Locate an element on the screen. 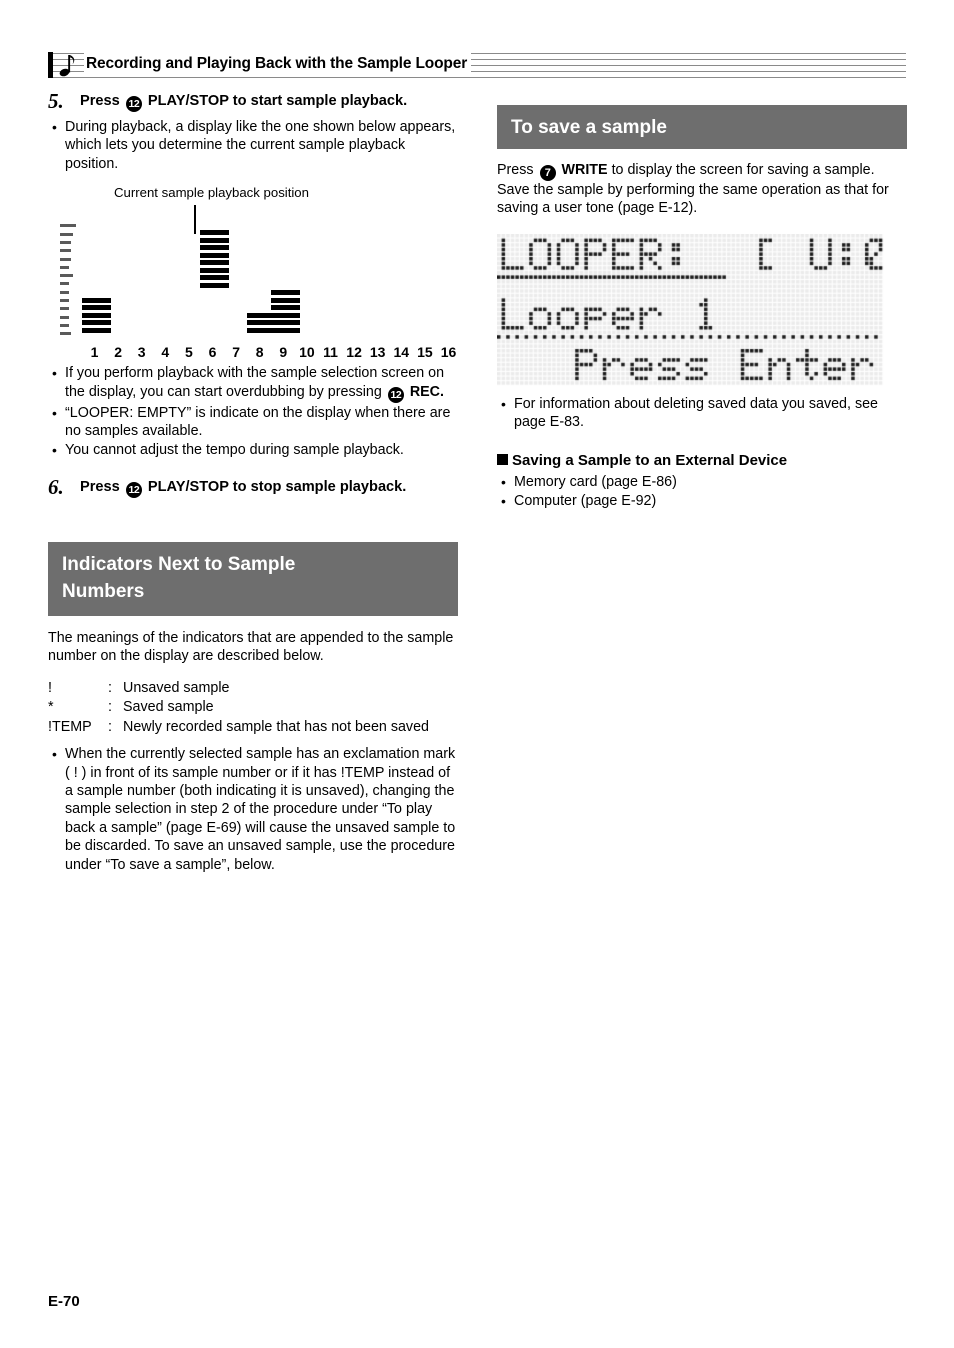  eighth-note-icon is located at coordinates (67, 66).